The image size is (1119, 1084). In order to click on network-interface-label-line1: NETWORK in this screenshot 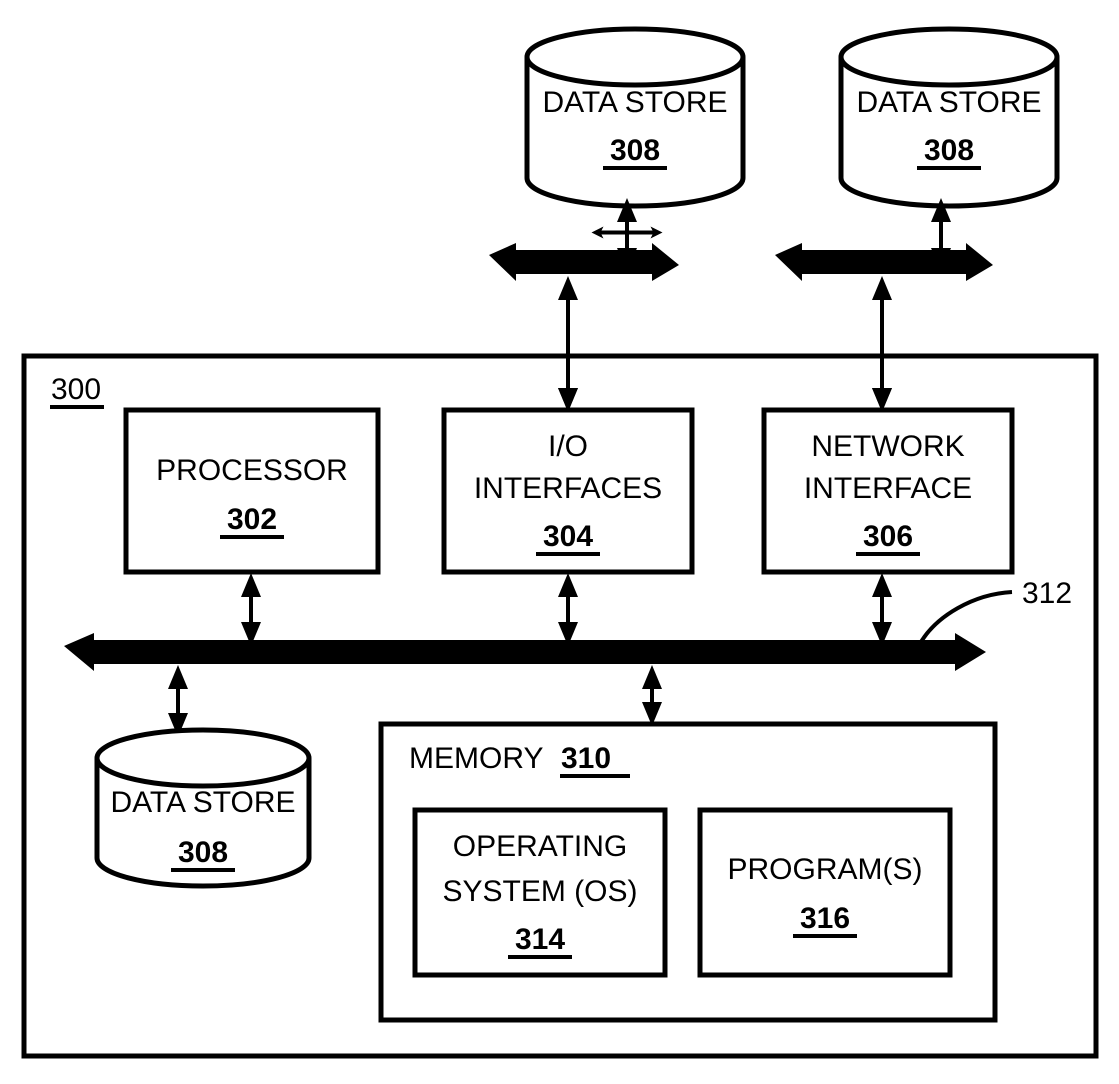, I will do `click(887, 446)`.